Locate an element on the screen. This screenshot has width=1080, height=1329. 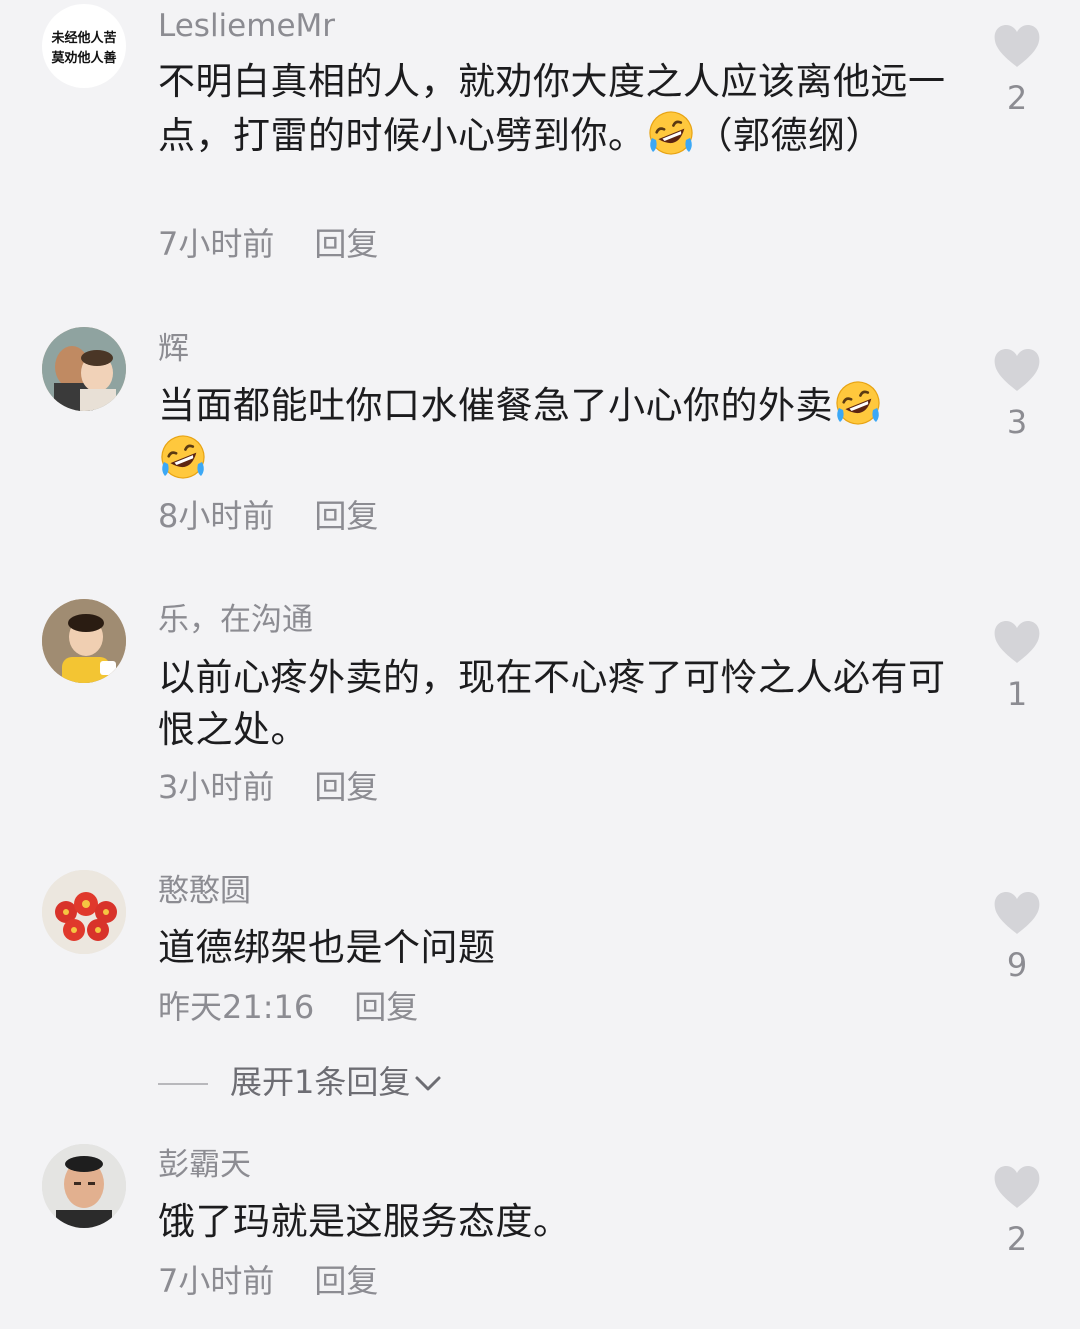
expand-replies-label: 展开1条回复 is located at coordinates (320, 1082).